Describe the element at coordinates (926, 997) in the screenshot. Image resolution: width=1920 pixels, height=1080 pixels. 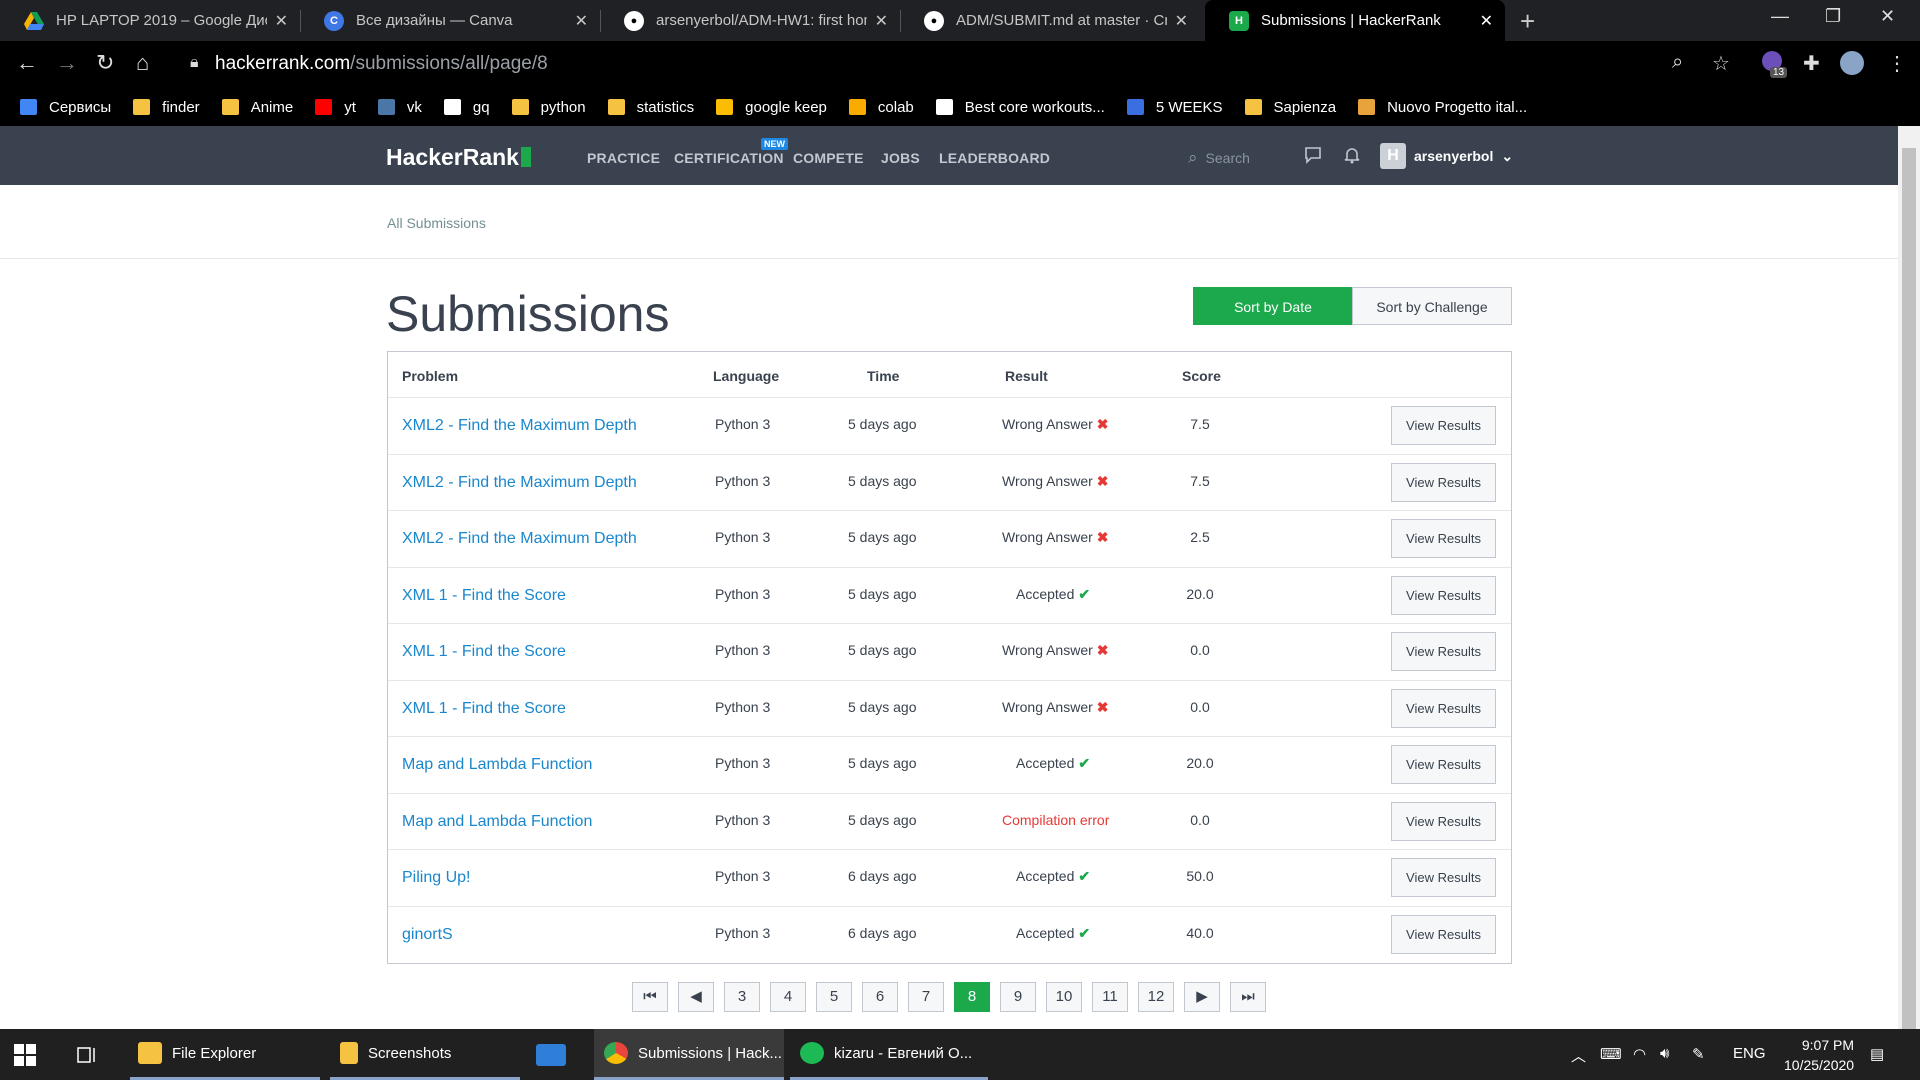
I see `page-button: 7` at that location.